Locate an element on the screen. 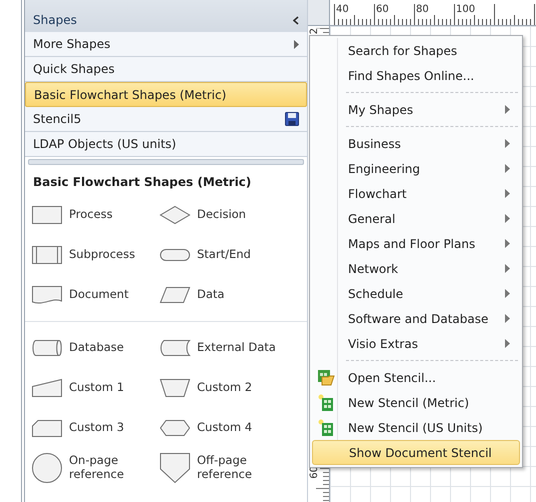 The width and height of the screenshot is (536, 502). menu-item: Engineering is located at coordinates (416, 168).